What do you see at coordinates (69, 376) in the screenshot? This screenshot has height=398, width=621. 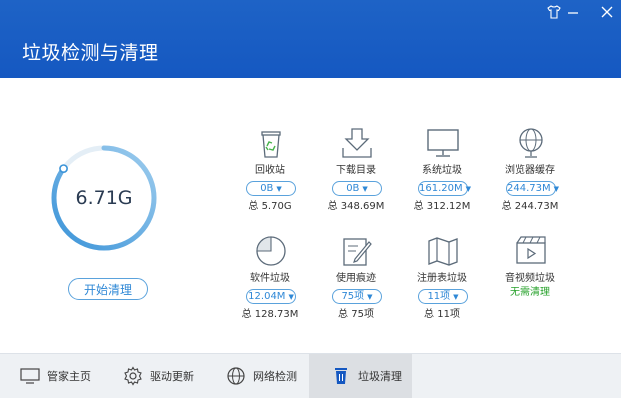 I see `tab-label: 管家主页` at bounding box center [69, 376].